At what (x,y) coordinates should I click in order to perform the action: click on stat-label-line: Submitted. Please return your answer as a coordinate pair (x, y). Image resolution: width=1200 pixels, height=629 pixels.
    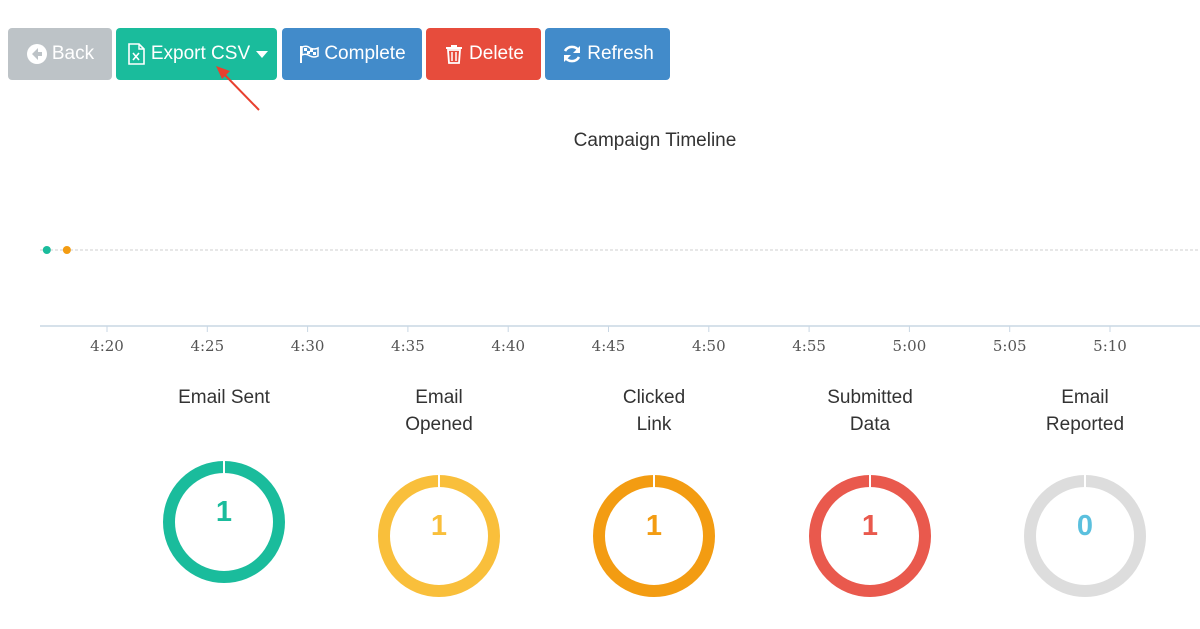
    Looking at the image, I should click on (870, 397).